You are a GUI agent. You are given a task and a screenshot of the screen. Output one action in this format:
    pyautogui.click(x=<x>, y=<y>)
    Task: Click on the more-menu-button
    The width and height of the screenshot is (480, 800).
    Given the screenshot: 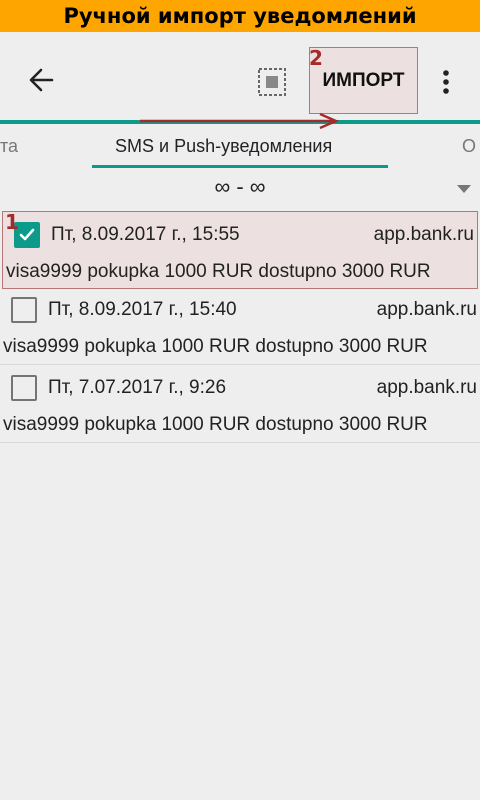 What is the action you would take?
    pyautogui.click(x=446, y=82)
    